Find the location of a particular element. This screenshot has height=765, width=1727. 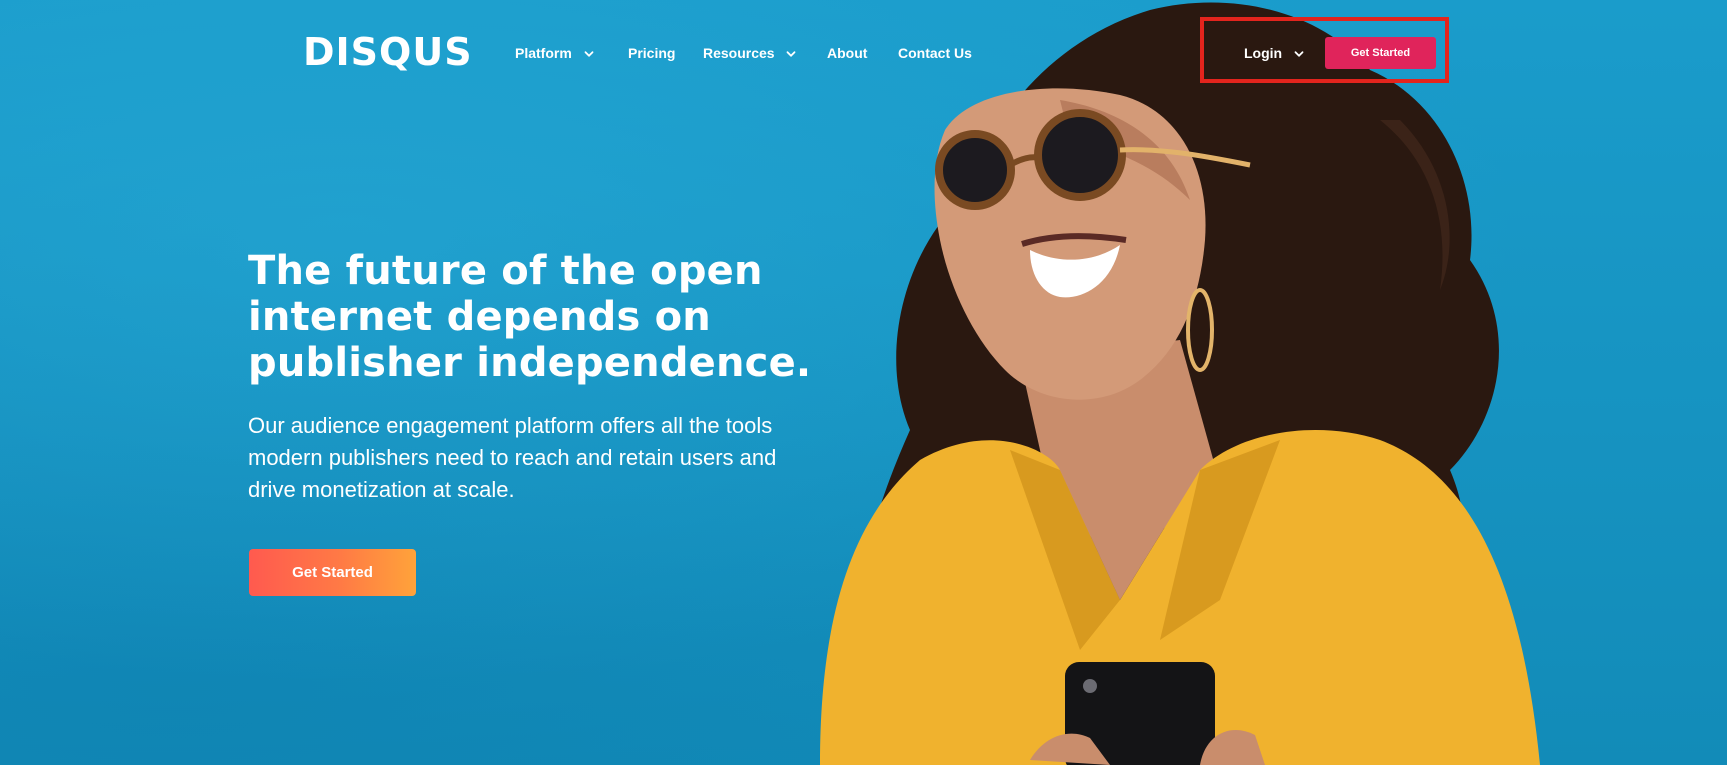

phone-camera is located at coordinates (1090, 686).